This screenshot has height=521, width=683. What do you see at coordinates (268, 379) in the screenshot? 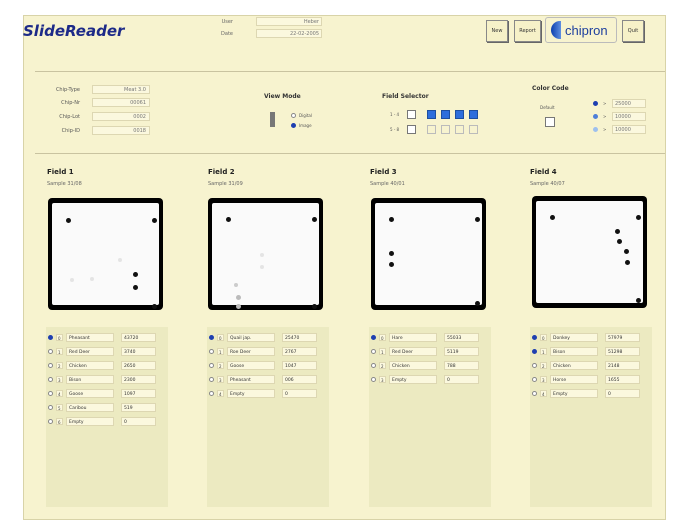
I see `field-2-row-3: 3 Pheasant 006` at bounding box center [268, 379].